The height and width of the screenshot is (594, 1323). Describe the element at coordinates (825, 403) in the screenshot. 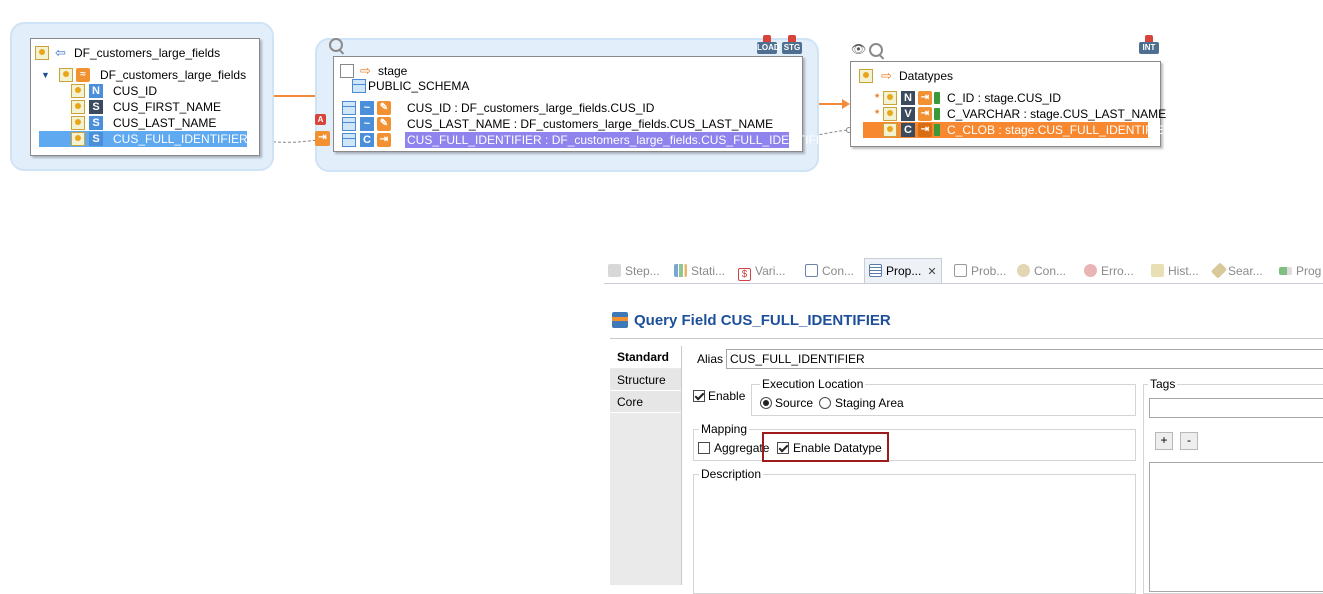

I see `staging-area-radio` at that location.